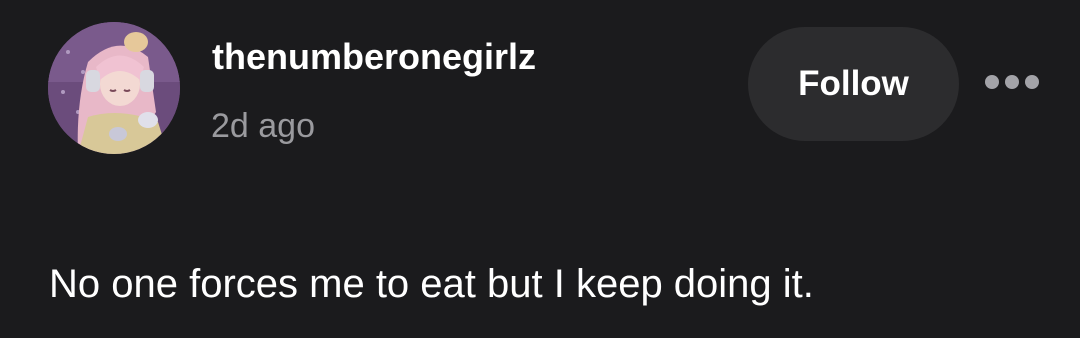  I want to click on more-options-button, so click(1012, 82).